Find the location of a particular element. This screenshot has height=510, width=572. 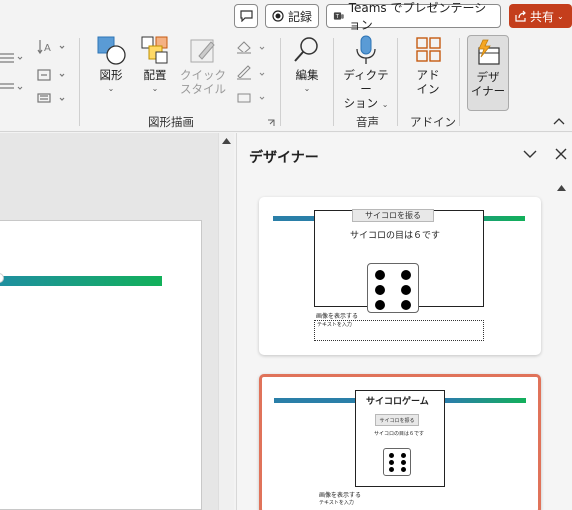

addins-group-label: アドイン is located at coordinates (433, 122).